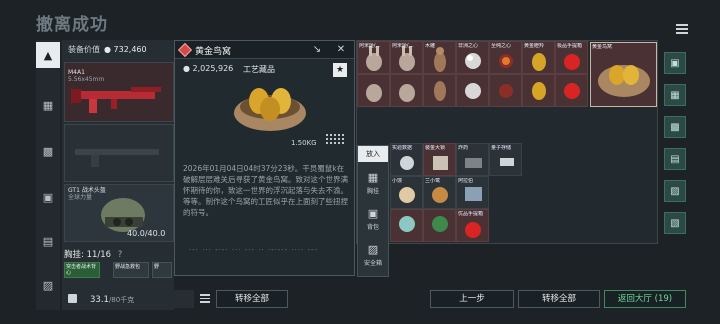 The height and width of the screenshot is (324, 720). I want to click on grid-item-label: 至纯之心, so click(501, 46).